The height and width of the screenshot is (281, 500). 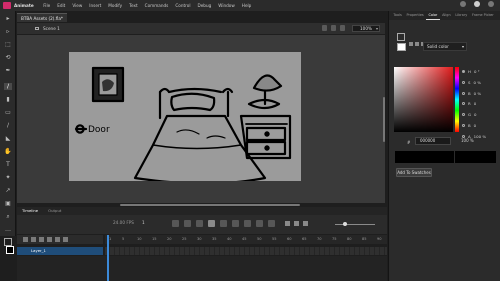 What do you see at coordinates (247, 223) in the screenshot?
I see `insert-blank-keyframe-icon` at bounding box center [247, 223].